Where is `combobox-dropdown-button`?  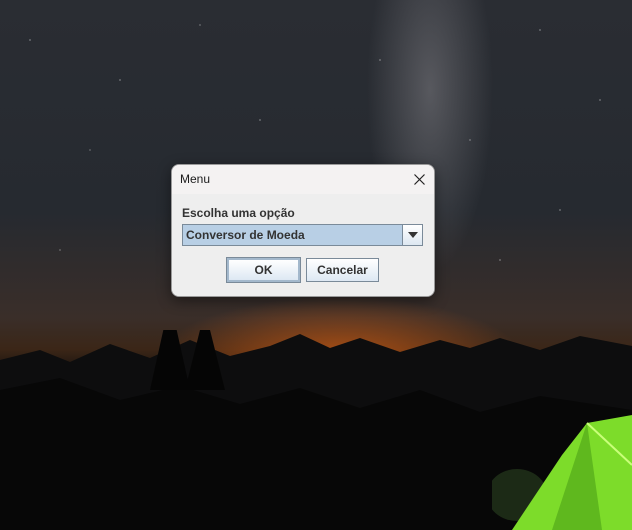
combobox-dropdown-button is located at coordinates (412, 235).